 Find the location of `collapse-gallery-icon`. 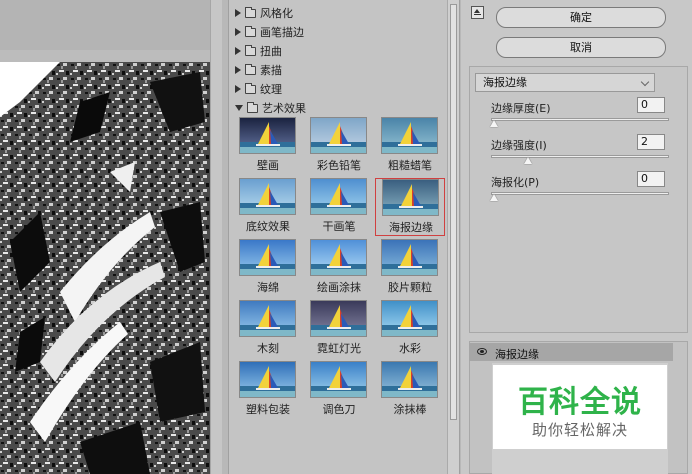

collapse-gallery-icon is located at coordinates (477, 12).